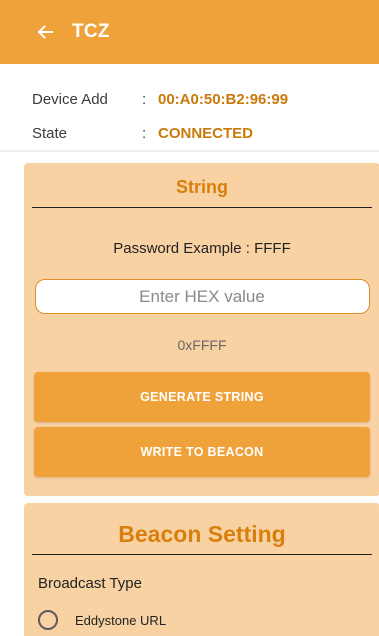  Describe the element at coordinates (50, 133) in the screenshot. I see `state-label: State` at that location.